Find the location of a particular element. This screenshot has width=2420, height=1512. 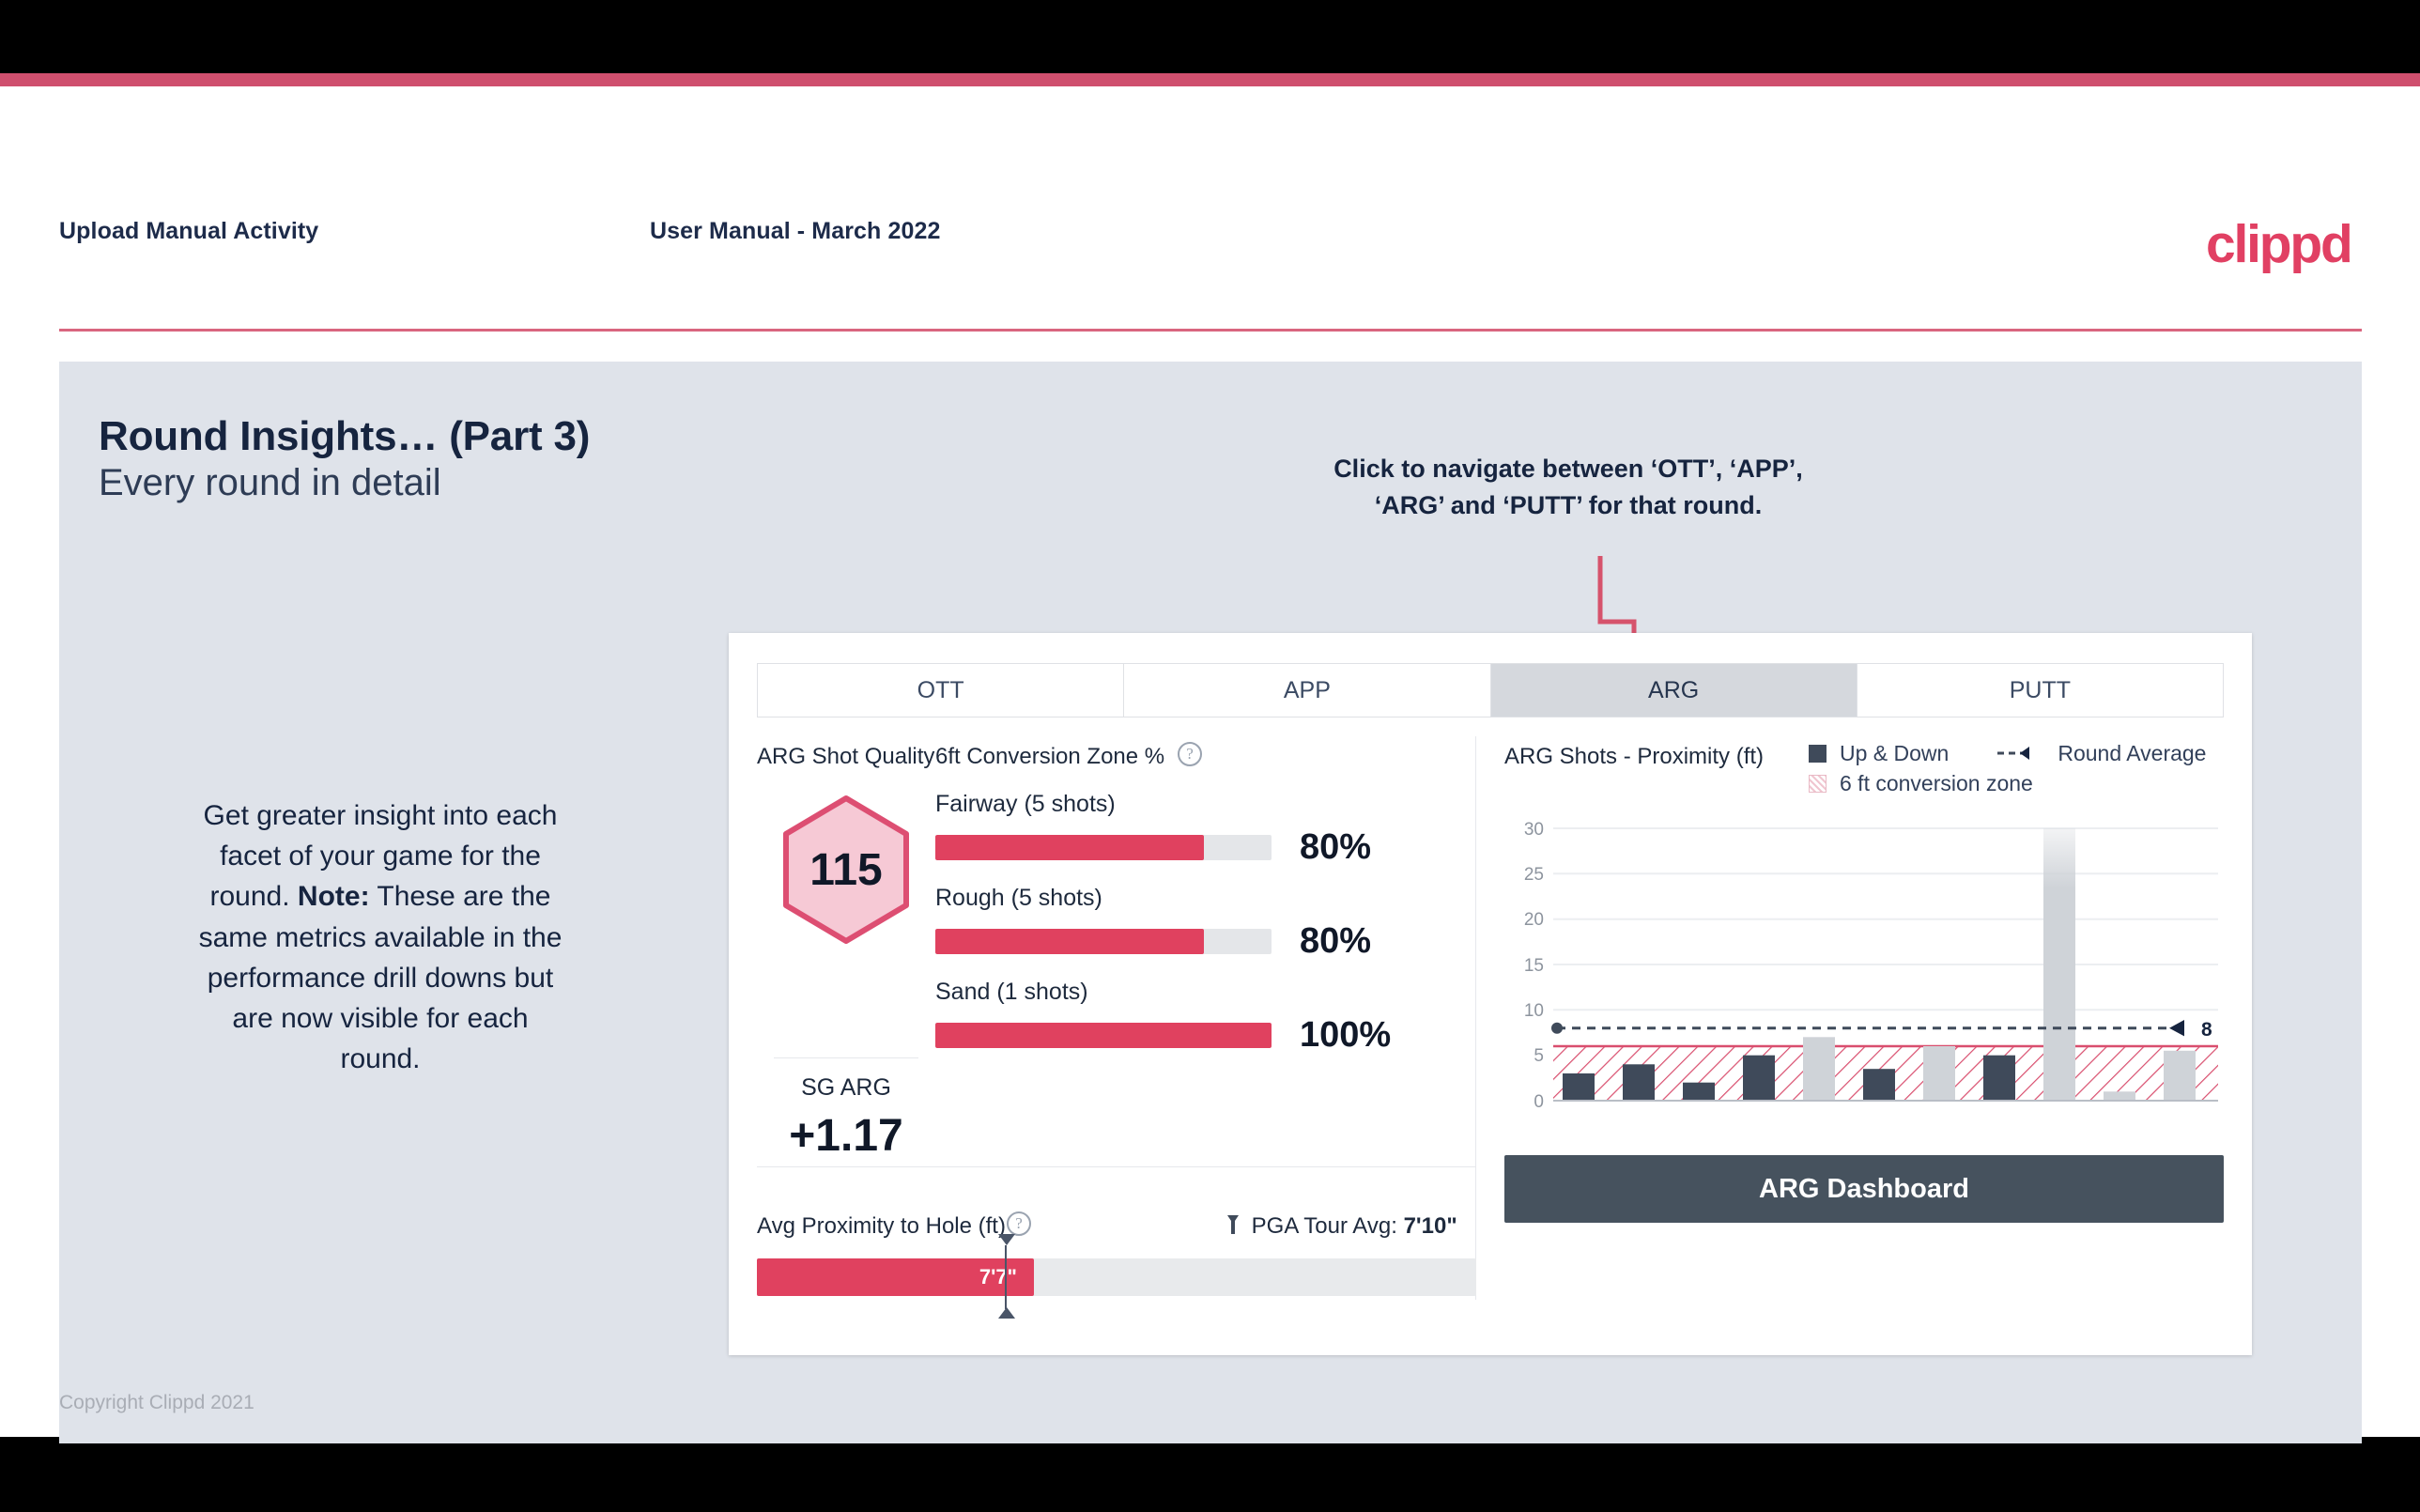

proximity-value-label: 7'7" is located at coordinates (998, 1276).